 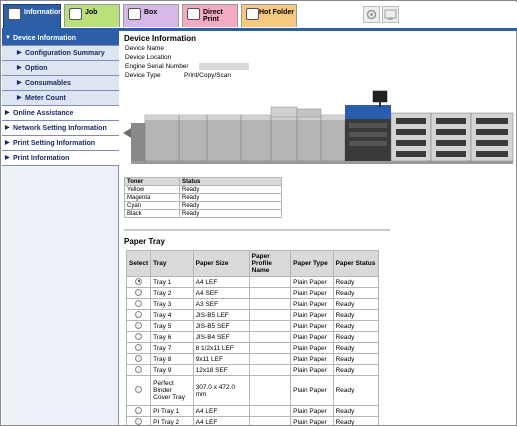 I want to click on paper-size-cell: A4 SEF, so click(x=221, y=293).